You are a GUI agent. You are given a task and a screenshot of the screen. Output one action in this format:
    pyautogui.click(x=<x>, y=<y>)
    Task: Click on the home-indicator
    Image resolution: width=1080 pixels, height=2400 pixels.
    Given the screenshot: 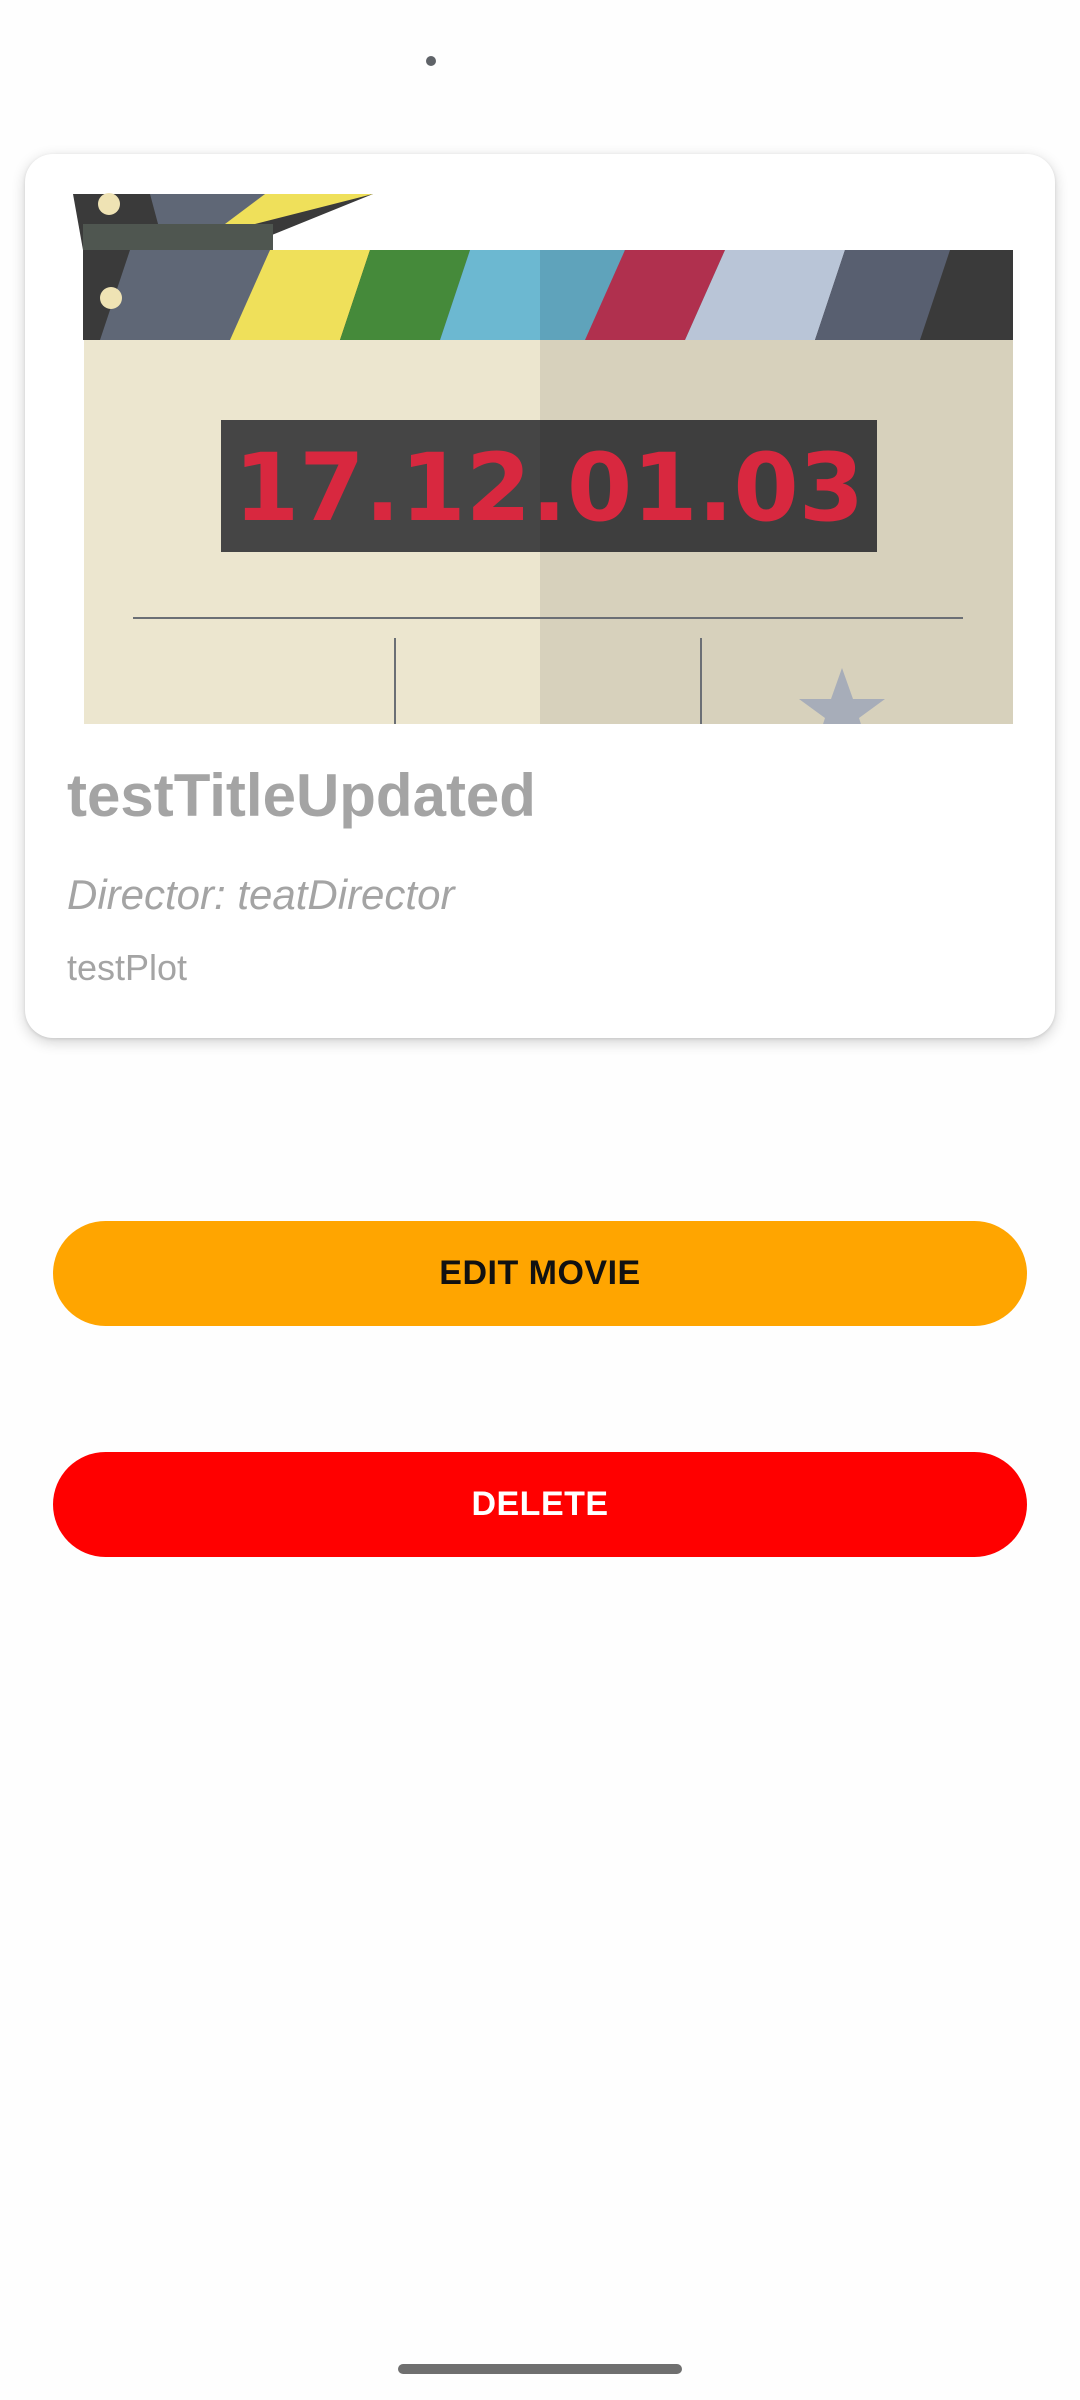 What is the action you would take?
    pyautogui.click(x=540, y=2369)
    